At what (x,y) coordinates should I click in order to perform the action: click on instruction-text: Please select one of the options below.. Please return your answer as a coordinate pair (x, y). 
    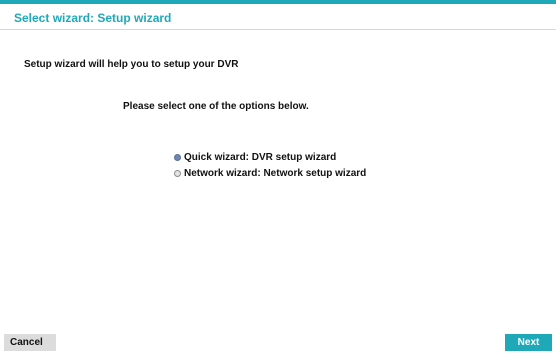
    Looking at the image, I should click on (216, 106).